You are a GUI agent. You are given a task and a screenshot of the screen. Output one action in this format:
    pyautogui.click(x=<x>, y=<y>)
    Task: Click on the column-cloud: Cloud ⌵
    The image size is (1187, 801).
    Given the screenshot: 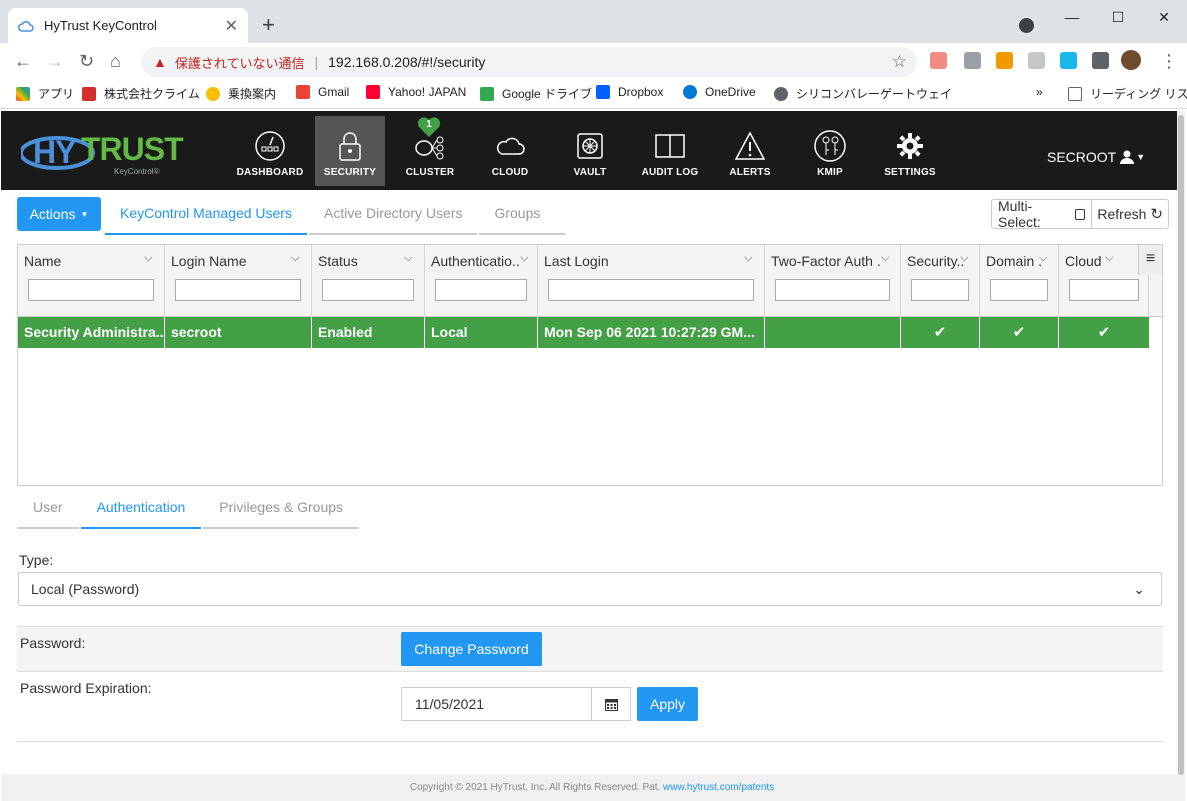 What is the action you would take?
    pyautogui.click(x=1104, y=281)
    